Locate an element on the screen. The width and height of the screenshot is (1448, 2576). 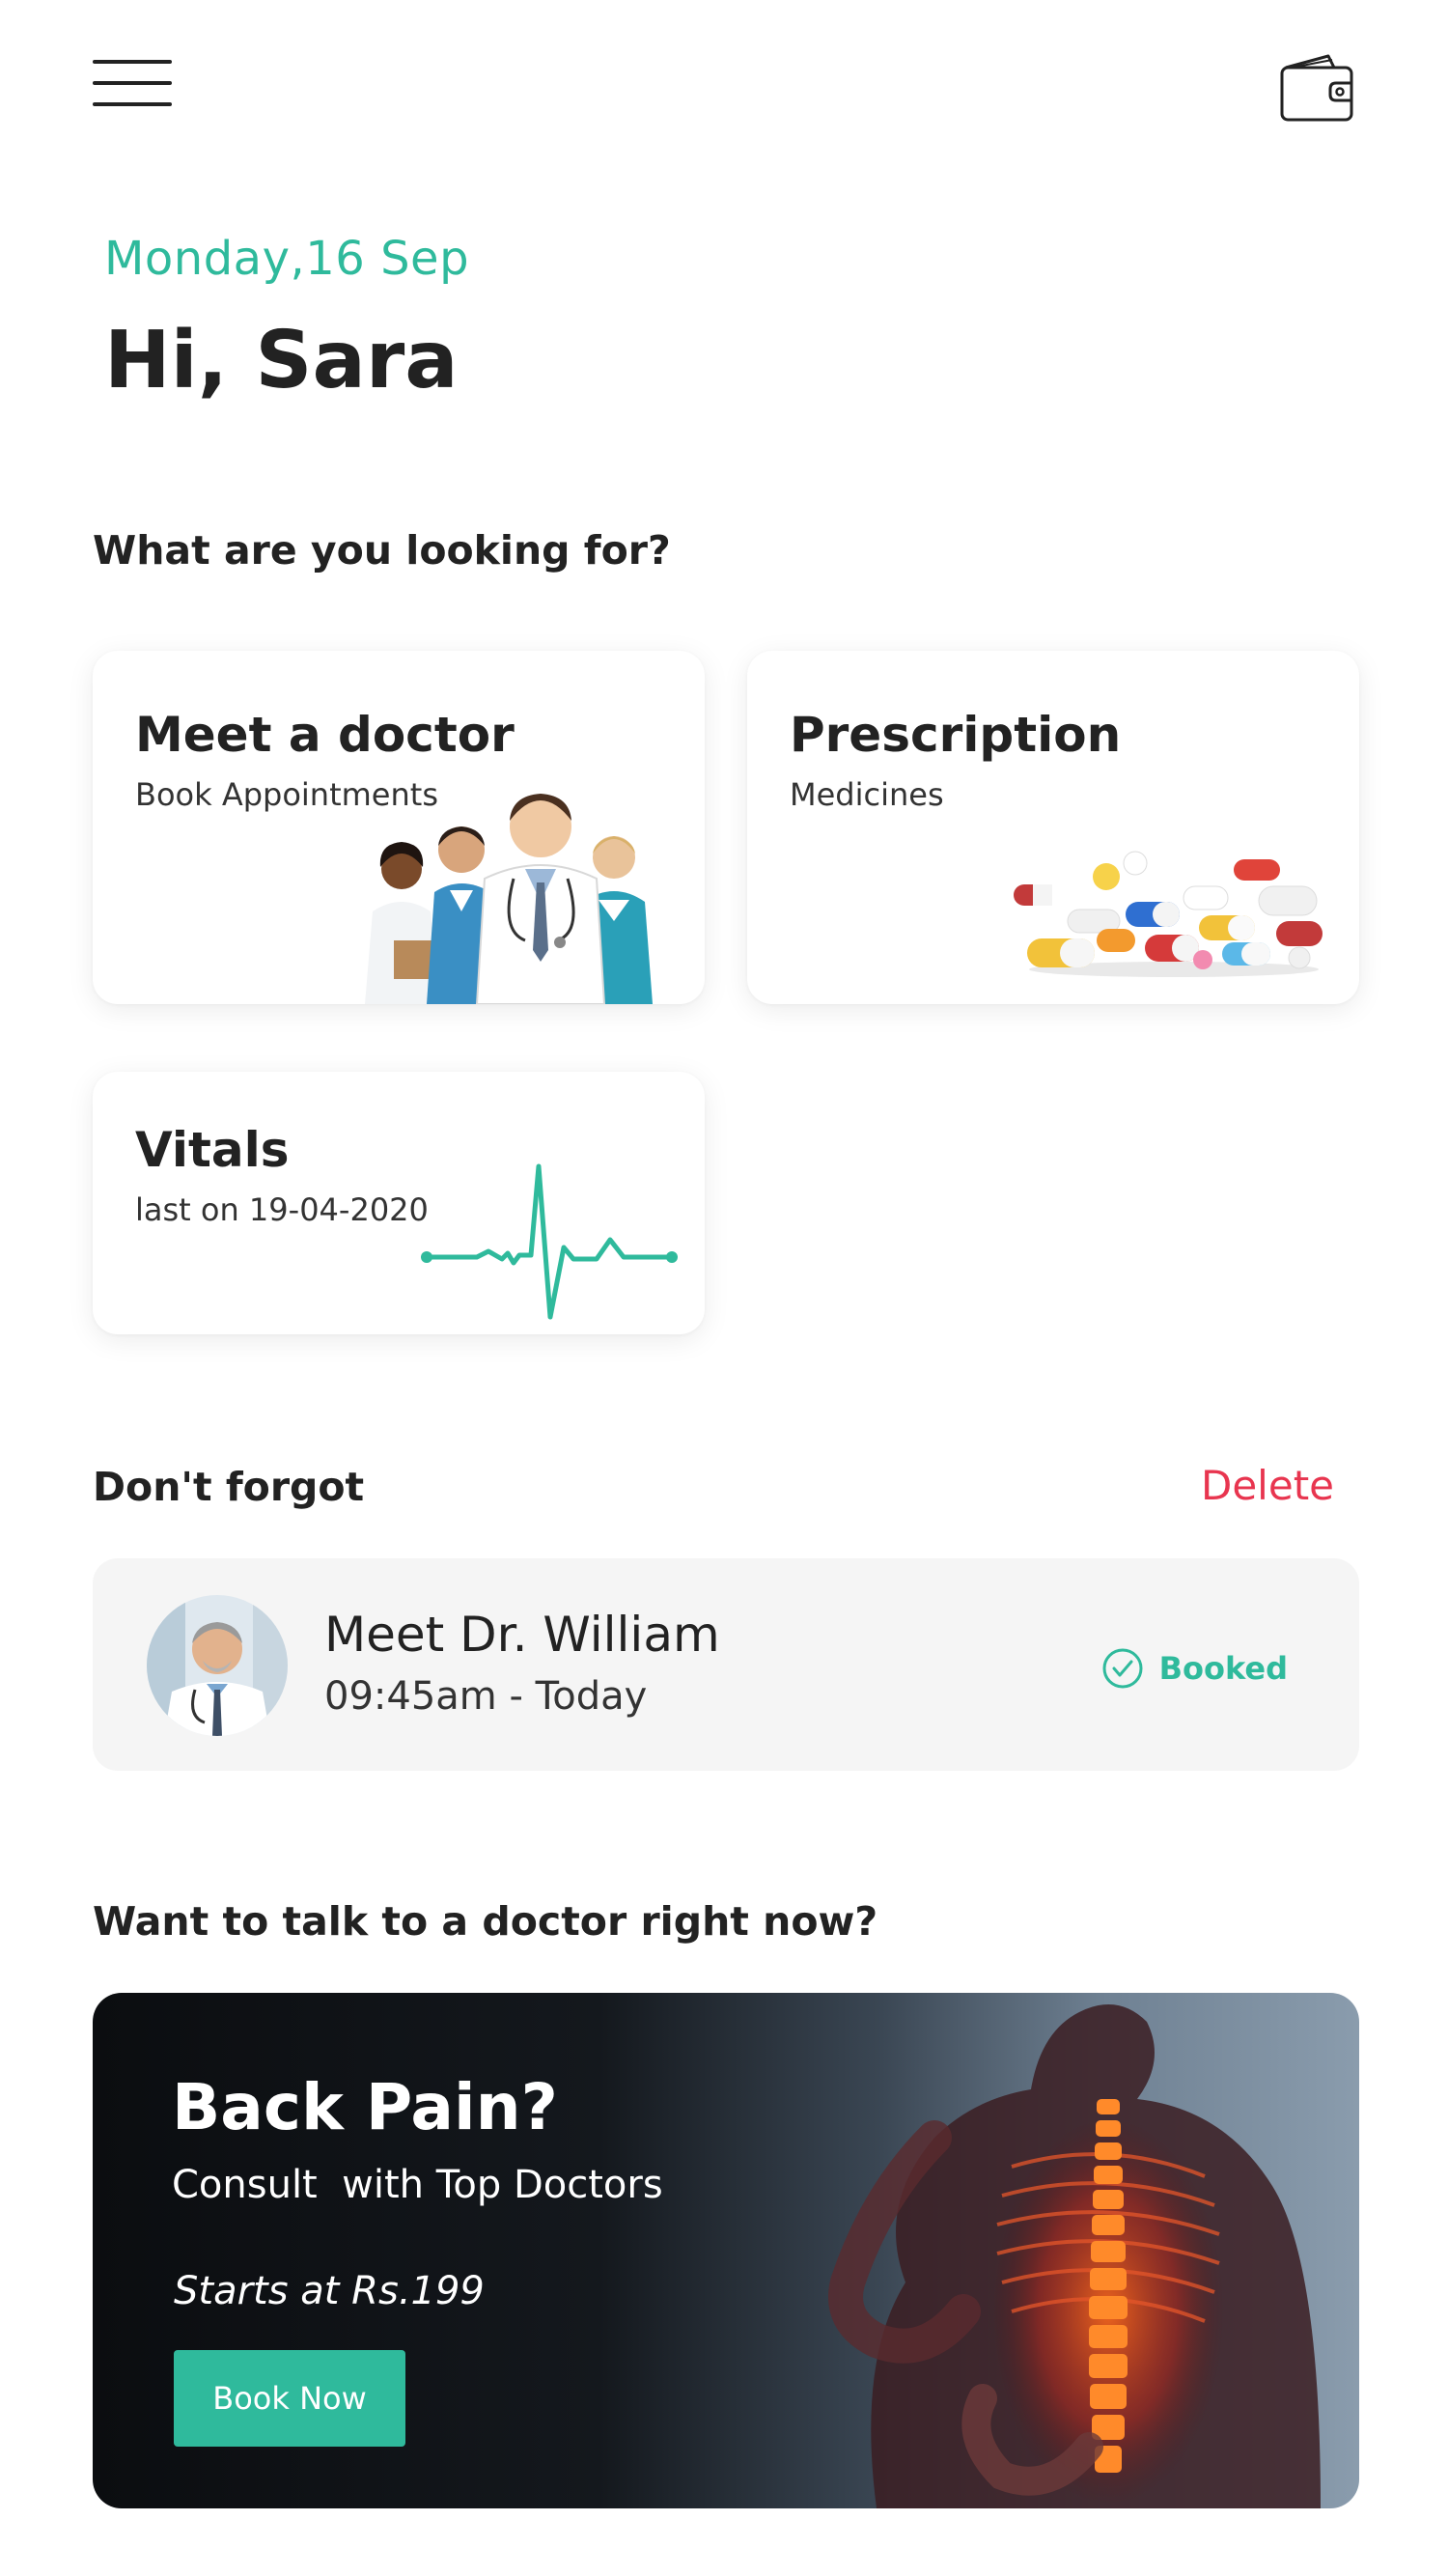
card-title: Vitals is located at coordinates (213, 1150).